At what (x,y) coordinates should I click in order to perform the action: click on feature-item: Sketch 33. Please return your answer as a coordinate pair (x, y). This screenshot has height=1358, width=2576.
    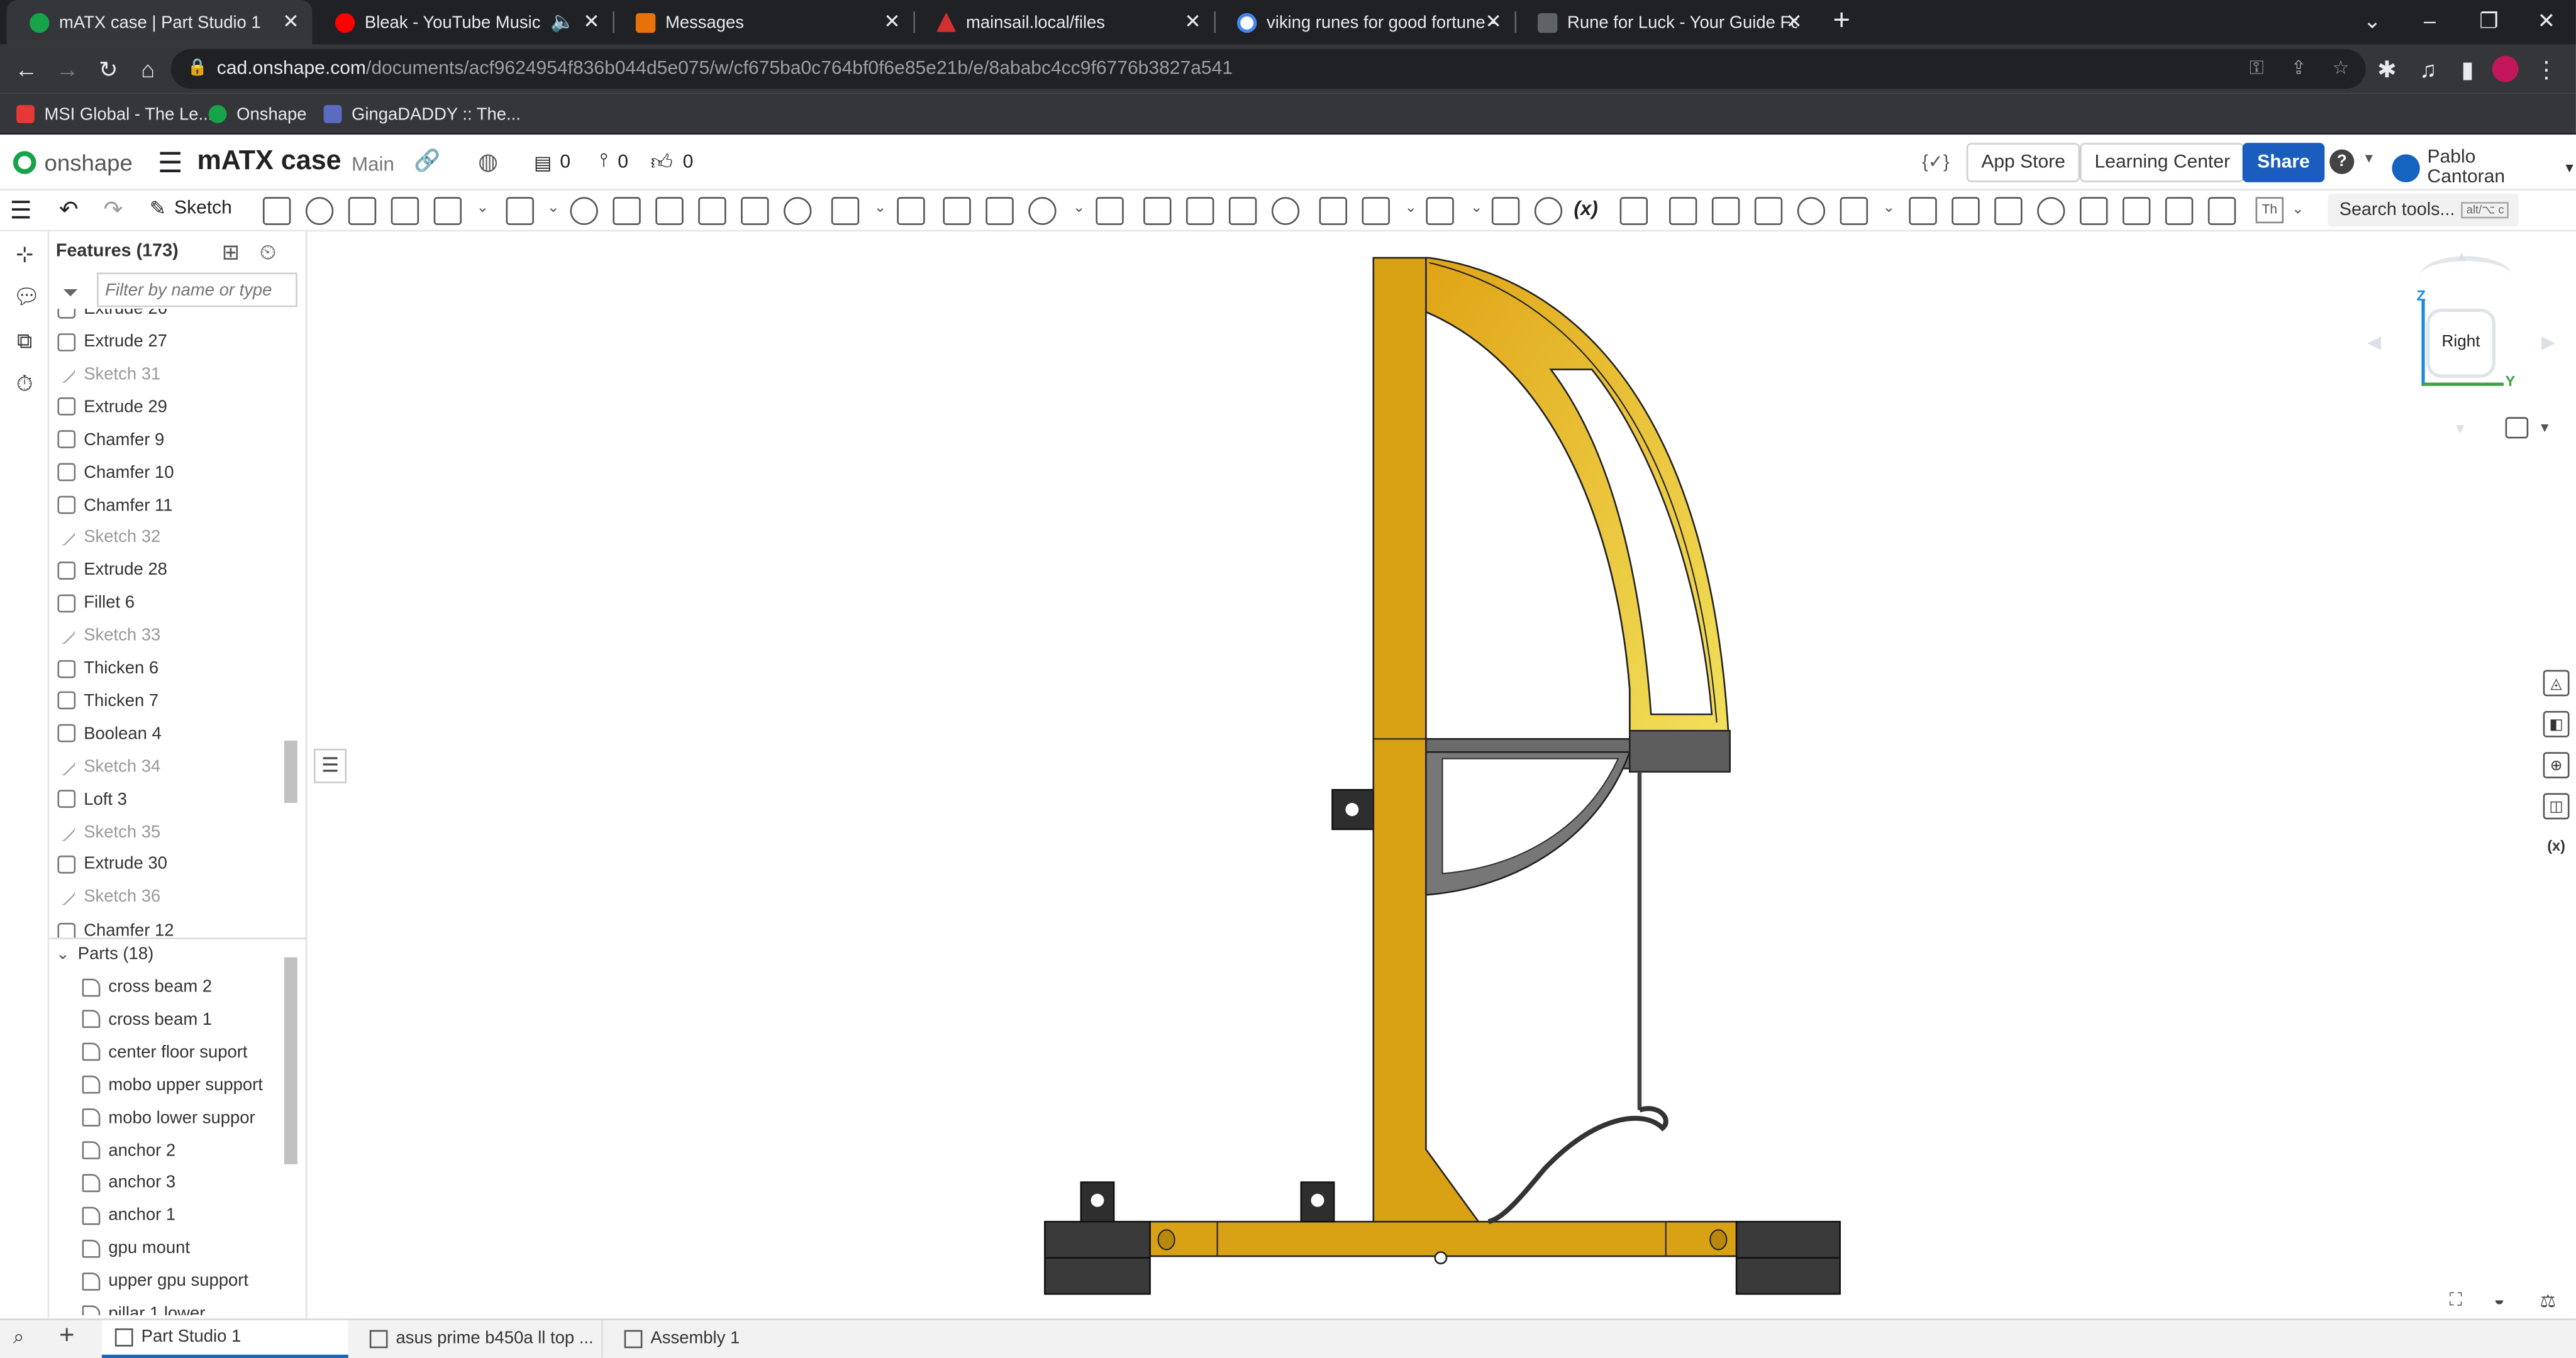
    Looking at the image, I should click on (108, 635).